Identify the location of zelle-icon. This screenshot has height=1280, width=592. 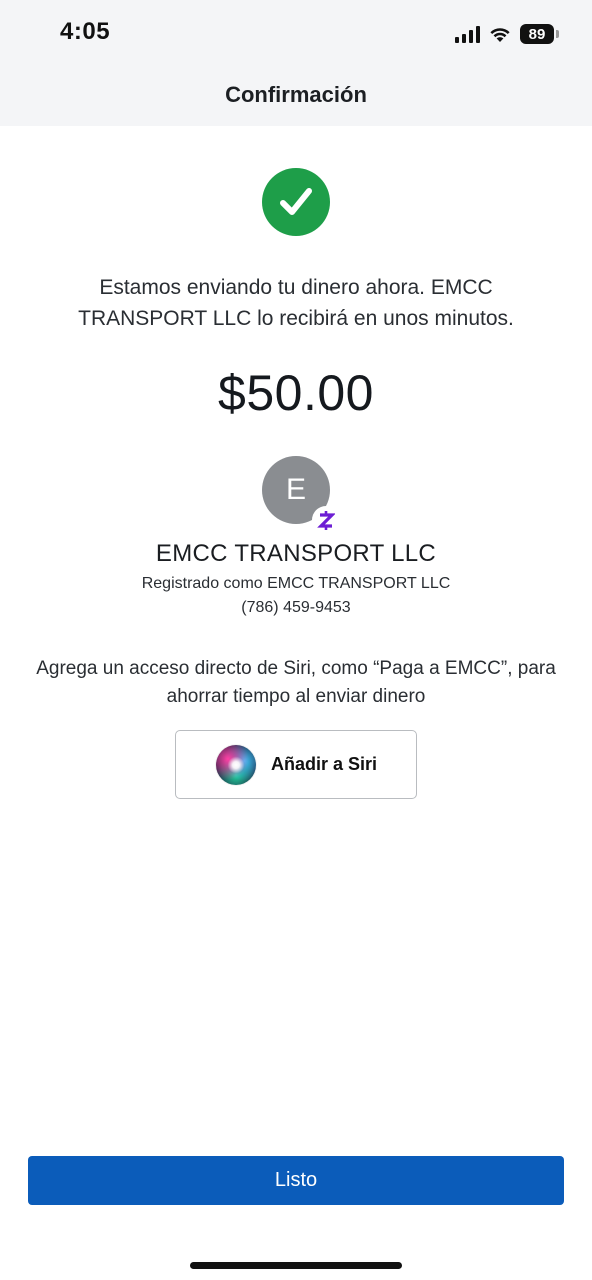
(326, 520).